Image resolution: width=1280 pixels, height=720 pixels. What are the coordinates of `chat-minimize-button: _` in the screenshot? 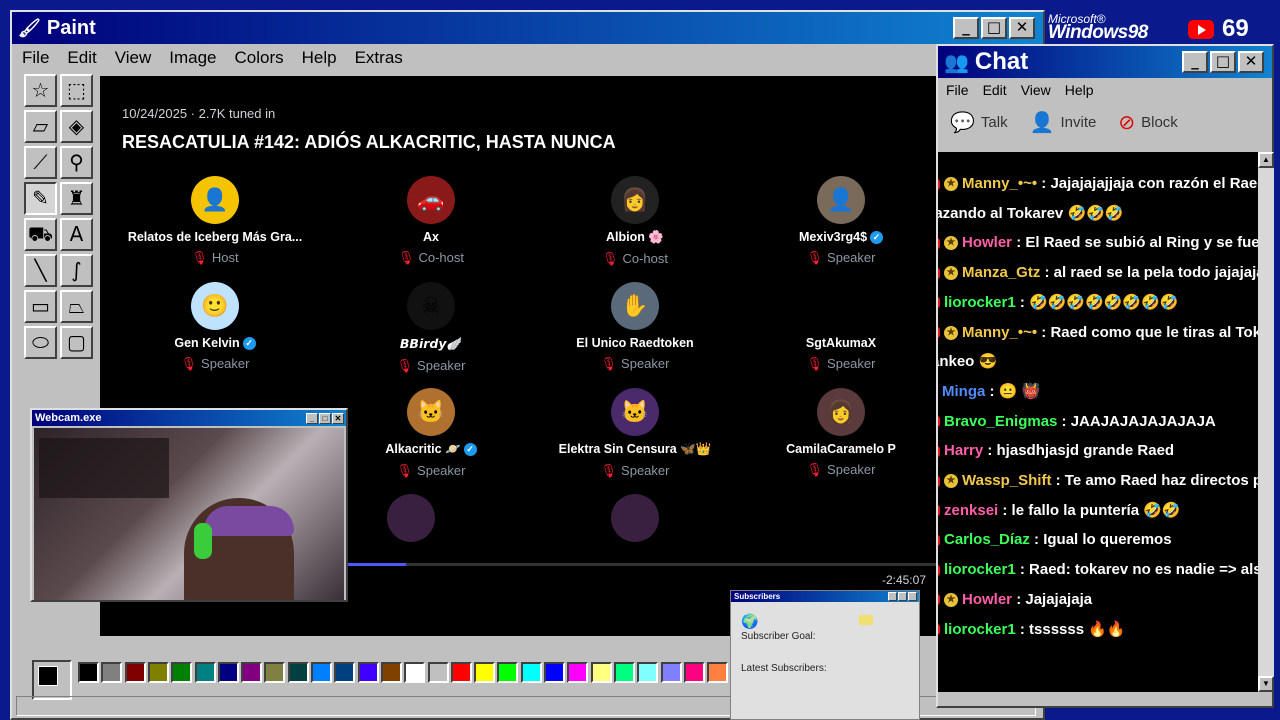 It's located at (1195, 62).